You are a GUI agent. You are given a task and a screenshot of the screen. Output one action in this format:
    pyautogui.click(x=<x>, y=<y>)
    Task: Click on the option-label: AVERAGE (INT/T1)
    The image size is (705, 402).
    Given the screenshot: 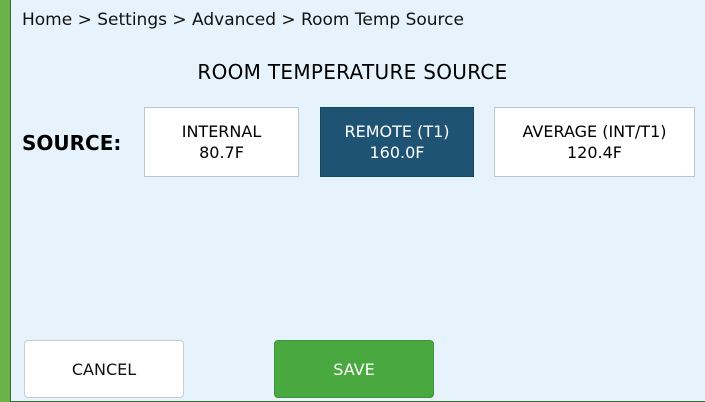 What is the action you would take?
    pyautogui.click(x=594, y=131)
    